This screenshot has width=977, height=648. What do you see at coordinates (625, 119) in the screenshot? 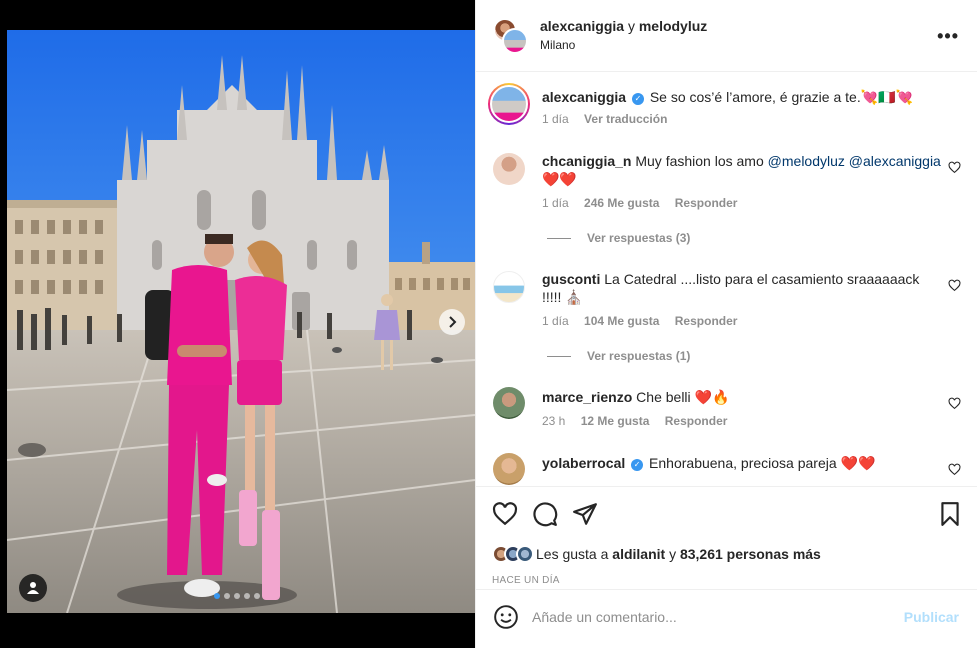
I see `translate-link: Ver traducción` at bounding box center [625, 119].